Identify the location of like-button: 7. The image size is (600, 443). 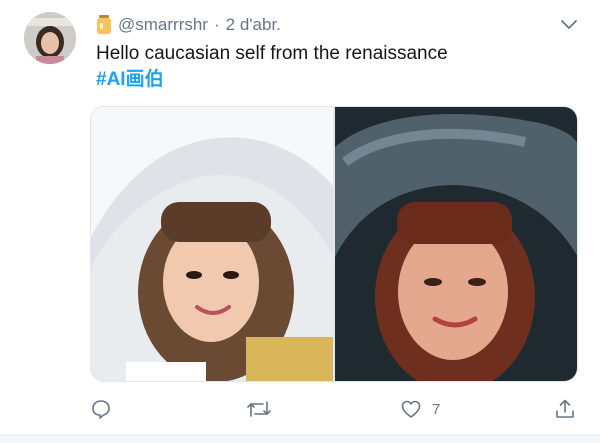
(420, 409).